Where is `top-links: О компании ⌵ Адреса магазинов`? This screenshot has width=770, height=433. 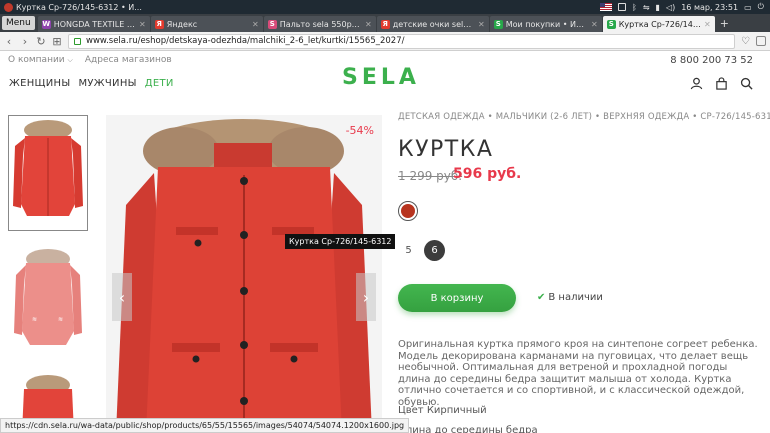 top-links: О компании ⌵ Адреса магазинов is located at coordinates (90, 60).